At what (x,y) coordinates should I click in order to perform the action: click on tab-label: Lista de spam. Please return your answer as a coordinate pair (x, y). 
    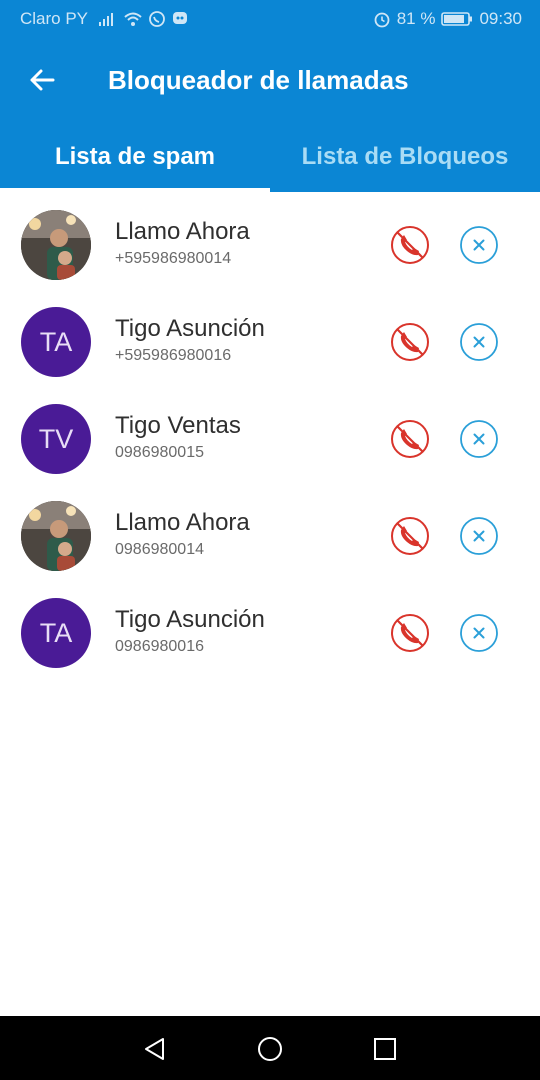
    Looking at the image, I should click on (135, 156).